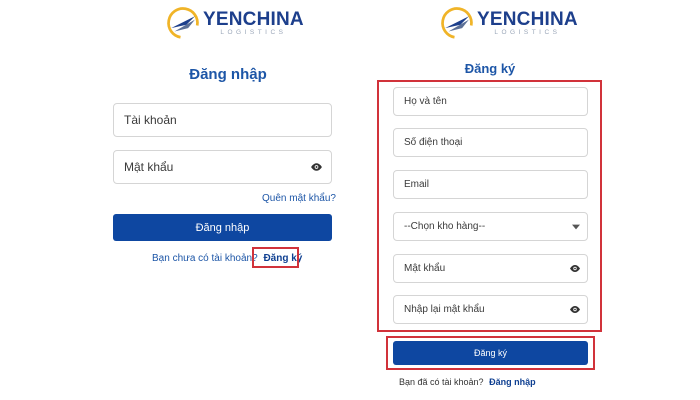 The width and height of the screenshot is (700, 400). I want to click on login-link: Đăng nhập, so click(512, 382).